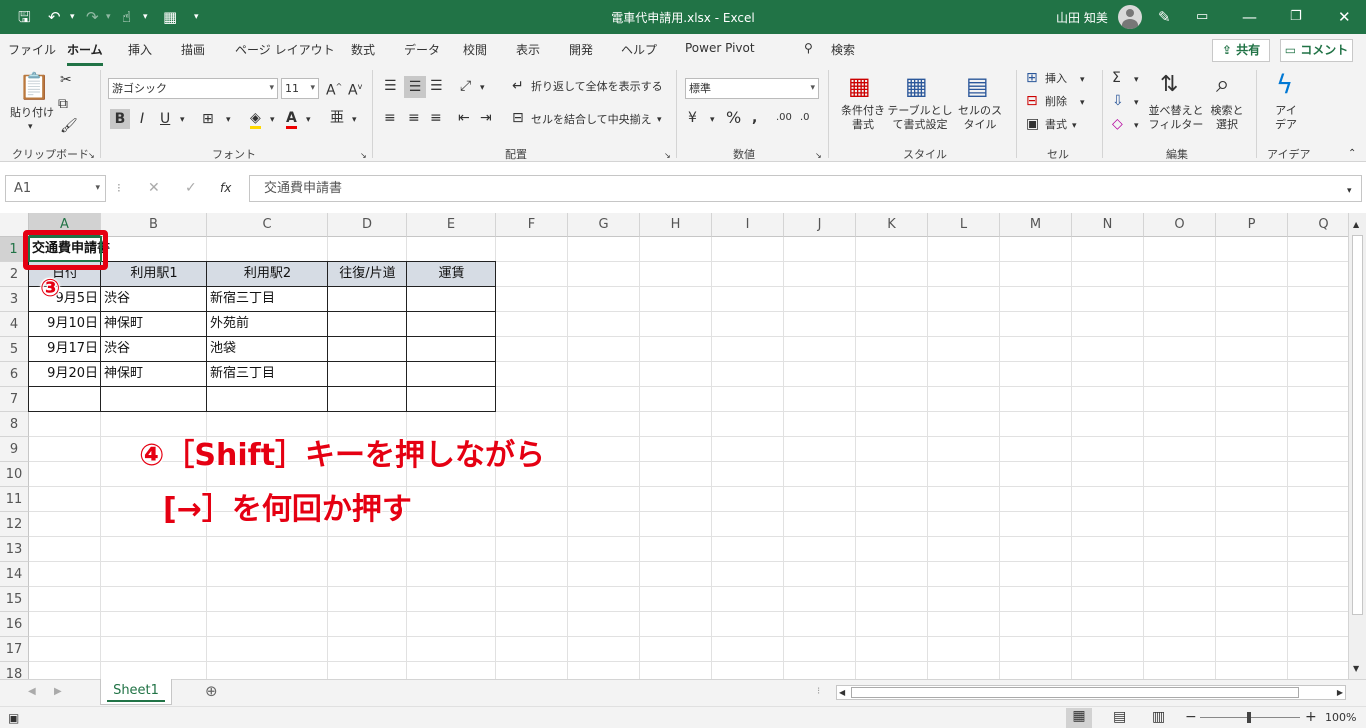  What do you see at coordinates (752, 88) in the screenshot?
I see `number-format-select: 標準 ▾` at bounding box center [752, 88].